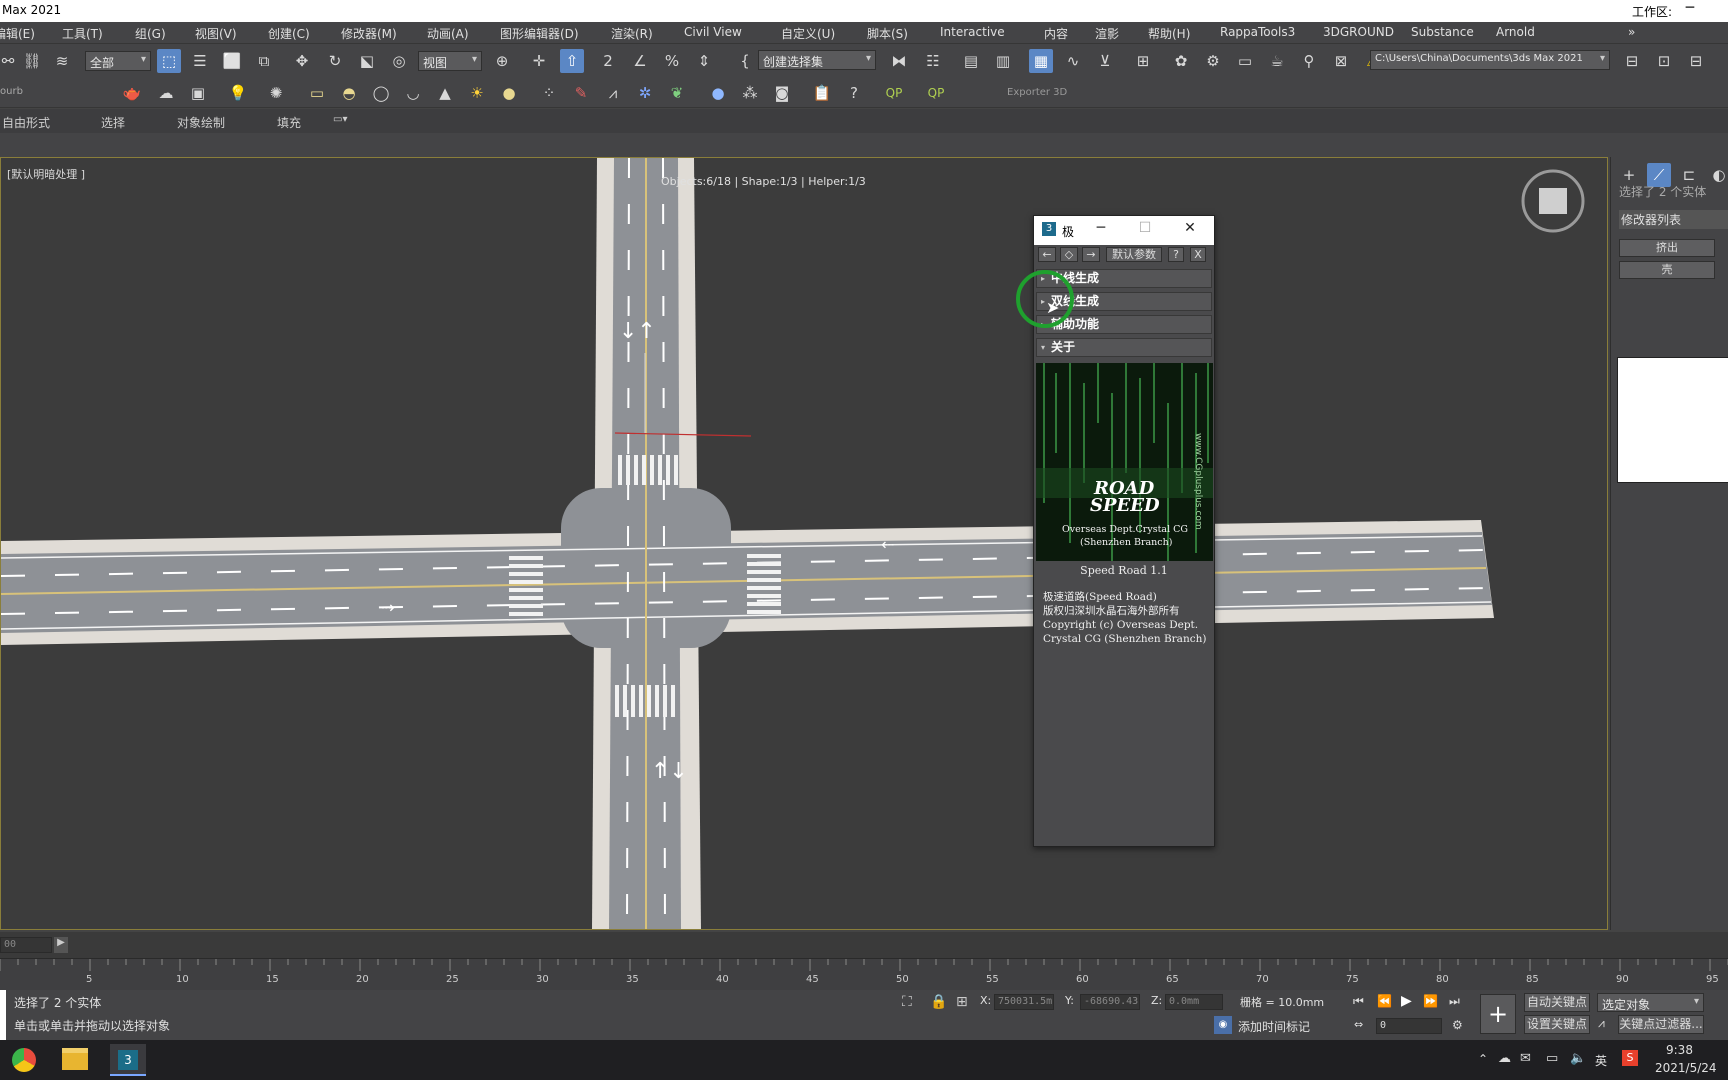  I want to click on close-panel-button: X, so click(1198, 254).